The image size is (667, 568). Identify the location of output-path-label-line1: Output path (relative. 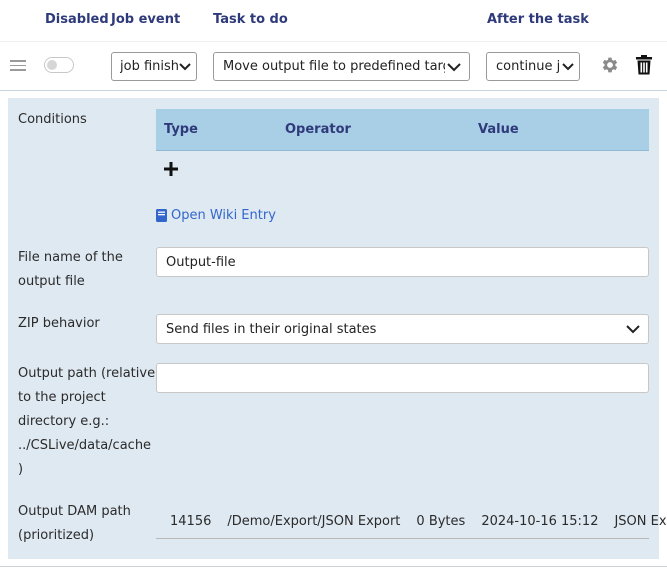
(87, 373).